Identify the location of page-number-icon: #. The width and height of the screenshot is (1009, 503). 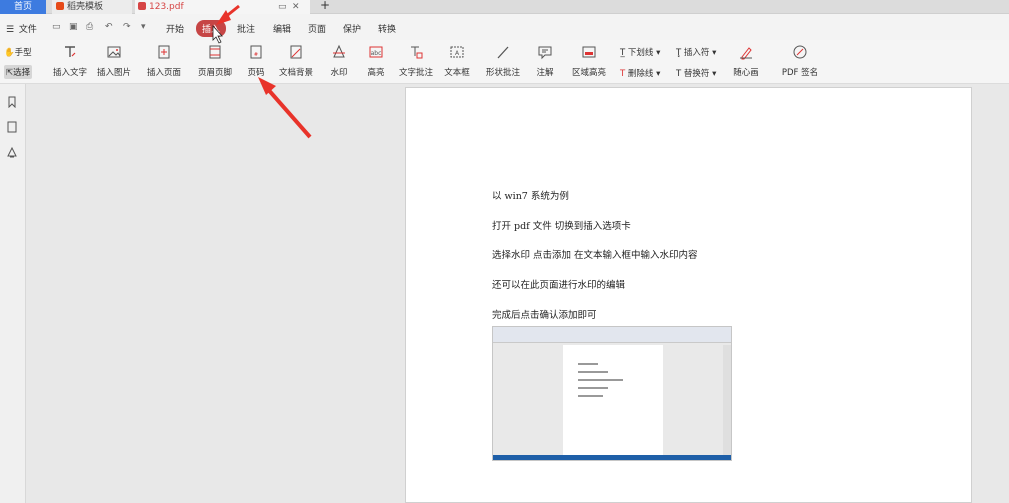
(256, 52).